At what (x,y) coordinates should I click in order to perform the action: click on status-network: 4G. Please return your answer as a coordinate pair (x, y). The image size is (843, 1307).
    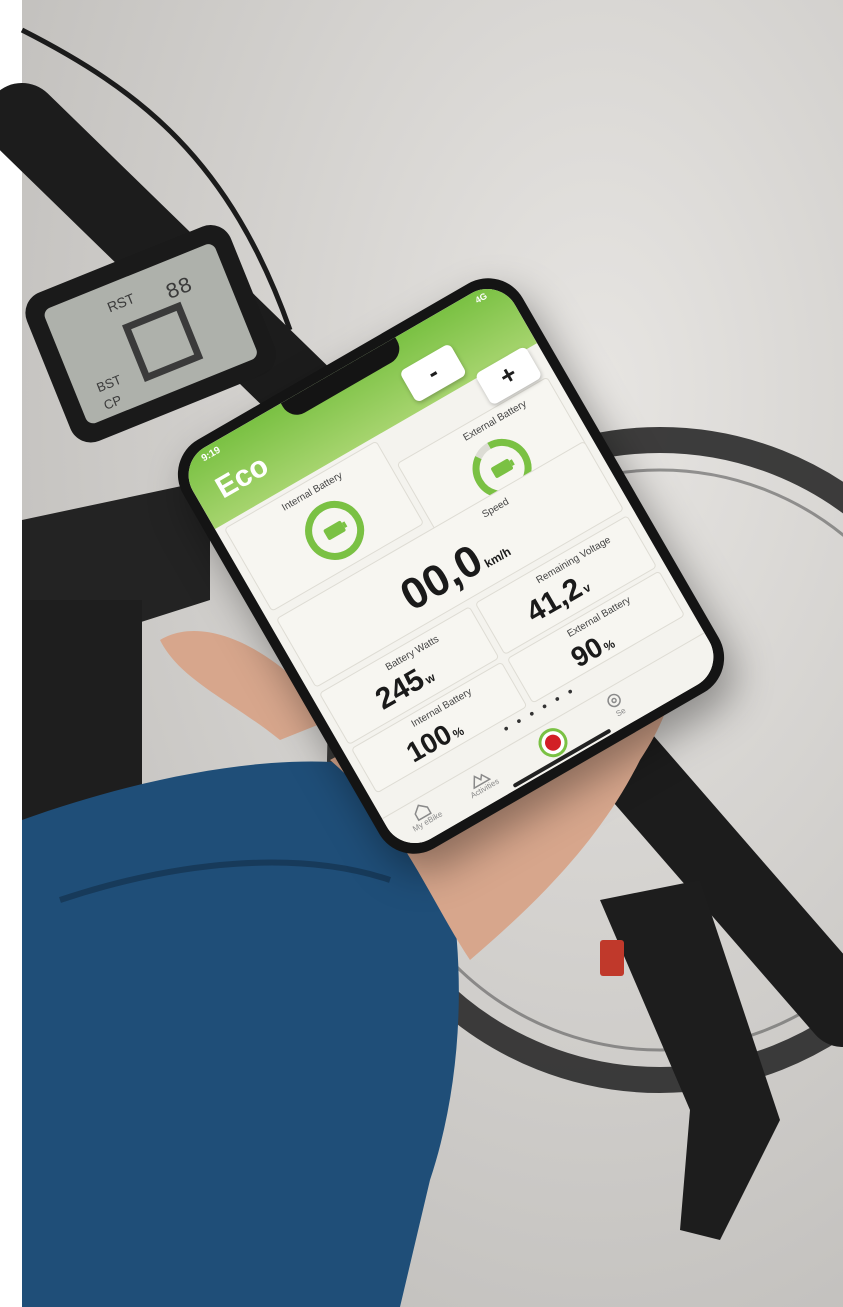
    Looking at the image, I should click on (481, 298).